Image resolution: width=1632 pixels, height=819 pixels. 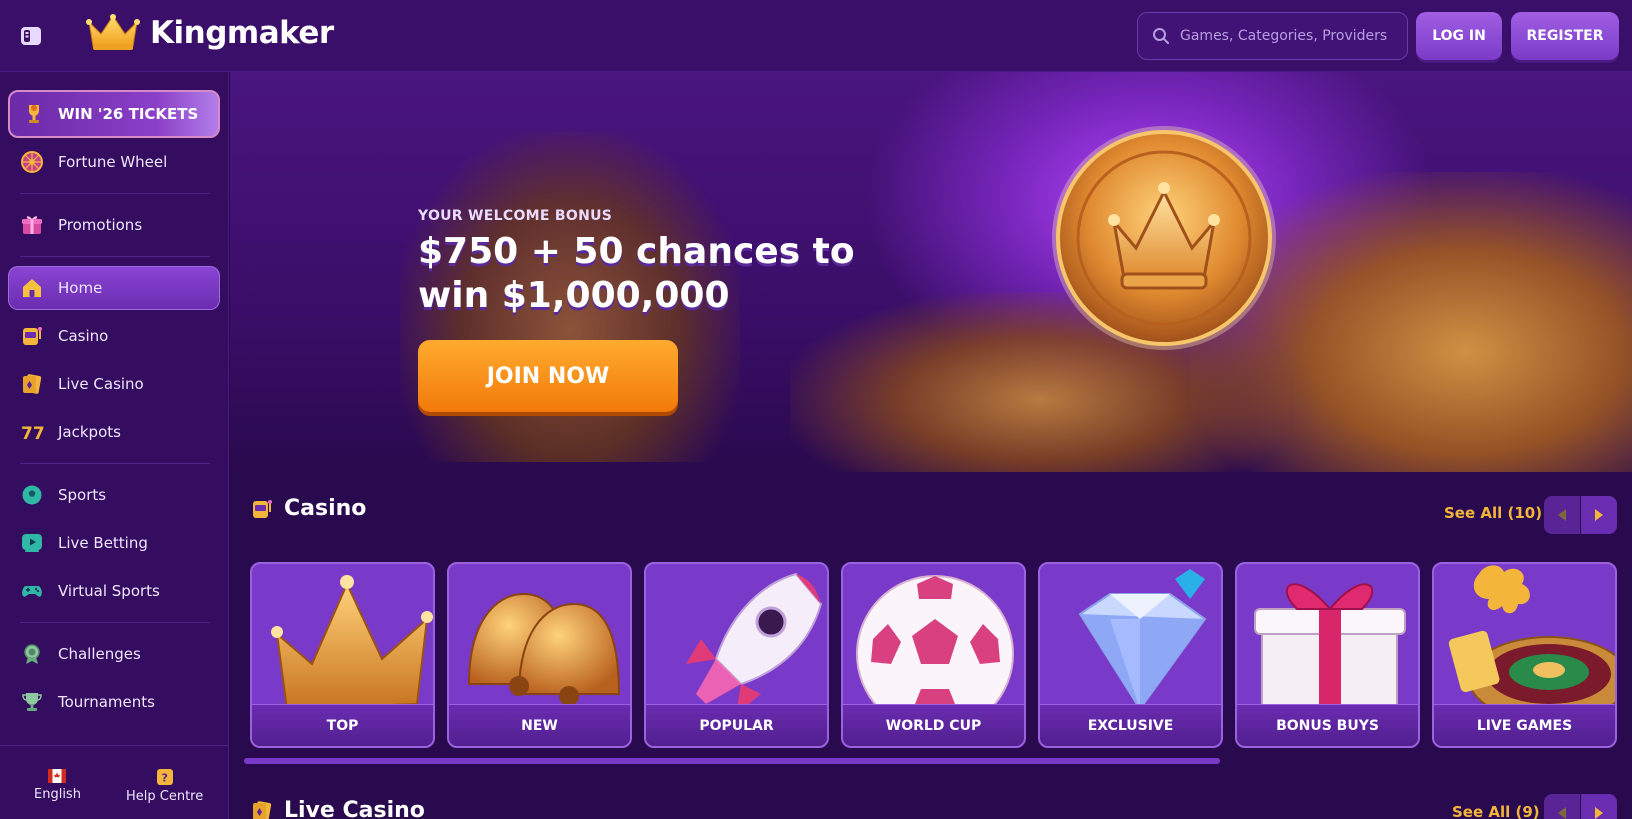 I want to click on help-label: Help Centre, so click(x=165, y=796).